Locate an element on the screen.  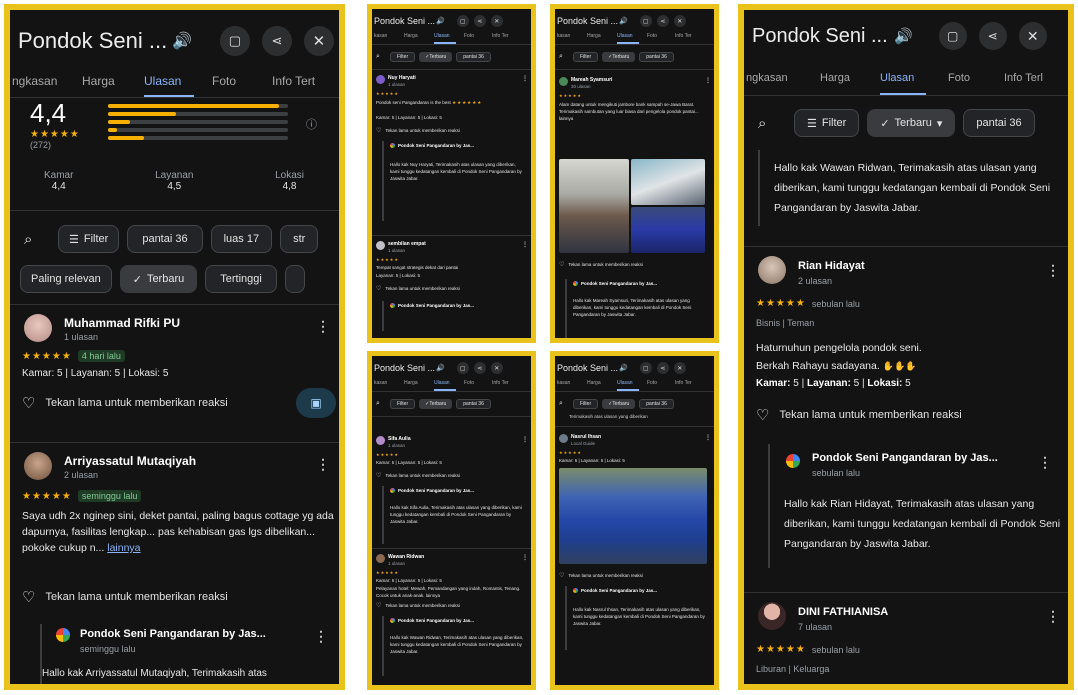
chip-luas: luas 17 is located at coordinates (241, 239).